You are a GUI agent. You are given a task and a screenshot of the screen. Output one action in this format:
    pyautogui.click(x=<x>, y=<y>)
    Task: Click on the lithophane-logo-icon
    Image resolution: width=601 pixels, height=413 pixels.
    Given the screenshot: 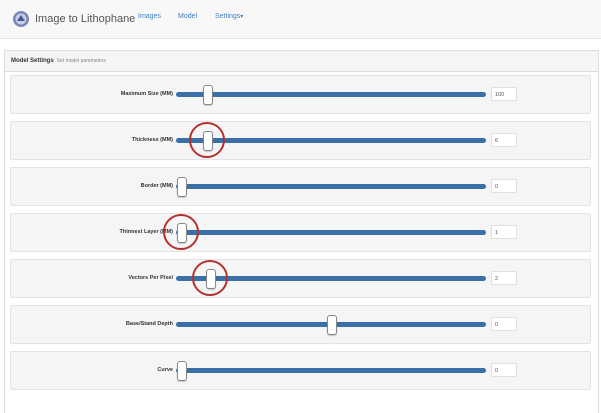 What is the action you would take?
    pyautogui.click(x=21, y=19)
    